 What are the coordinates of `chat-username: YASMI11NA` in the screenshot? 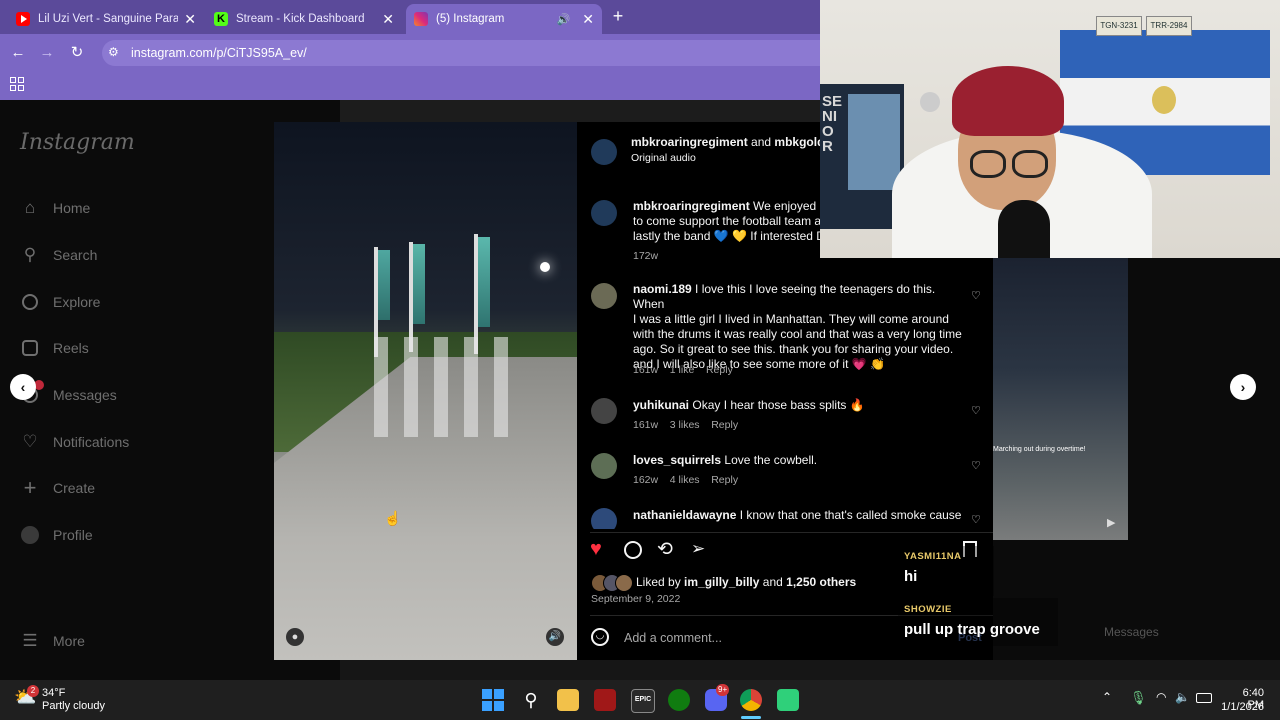 It's located at (933, 556).